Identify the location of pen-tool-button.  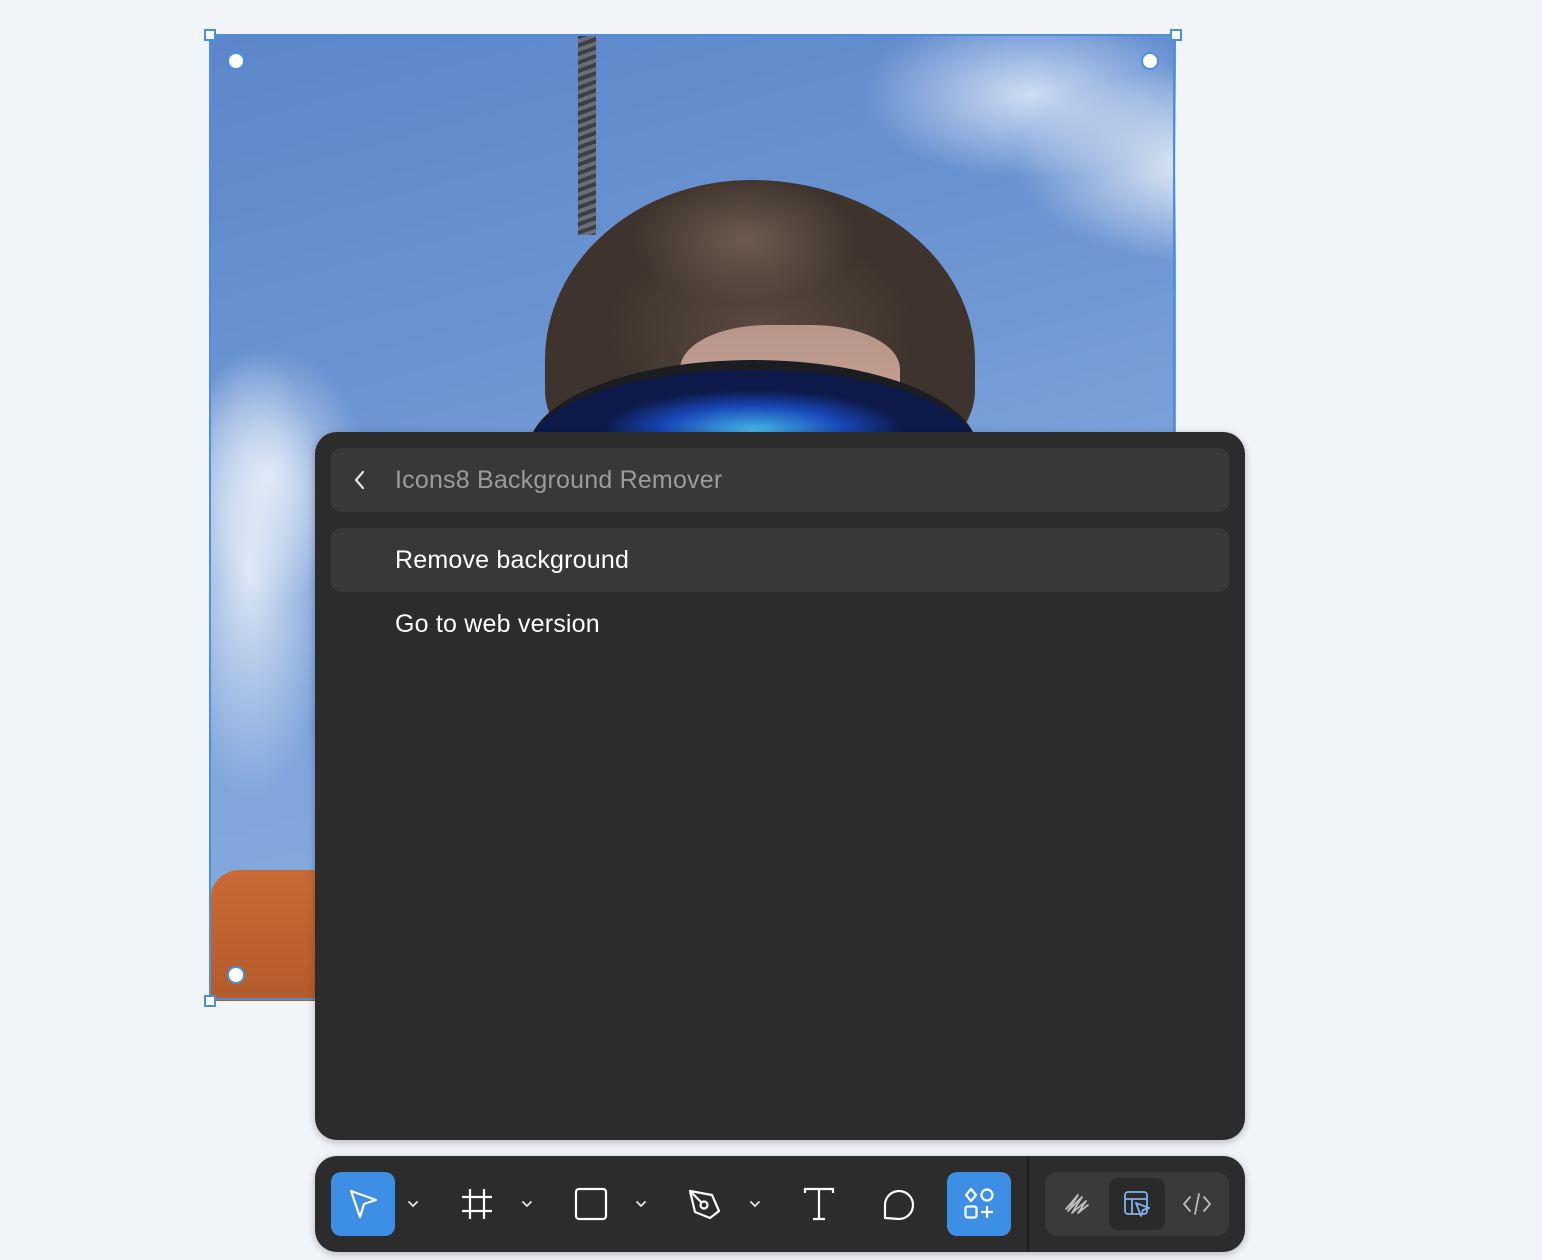
(705, 1204).